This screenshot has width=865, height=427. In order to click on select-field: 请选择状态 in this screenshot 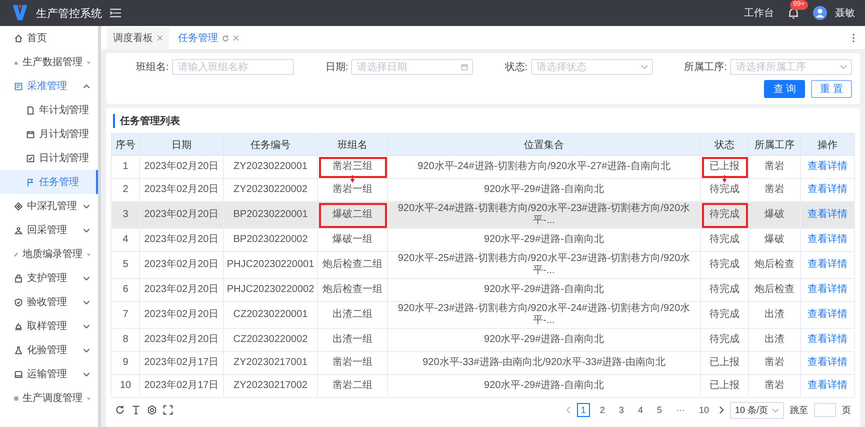, I will do `click(591, 67)`.